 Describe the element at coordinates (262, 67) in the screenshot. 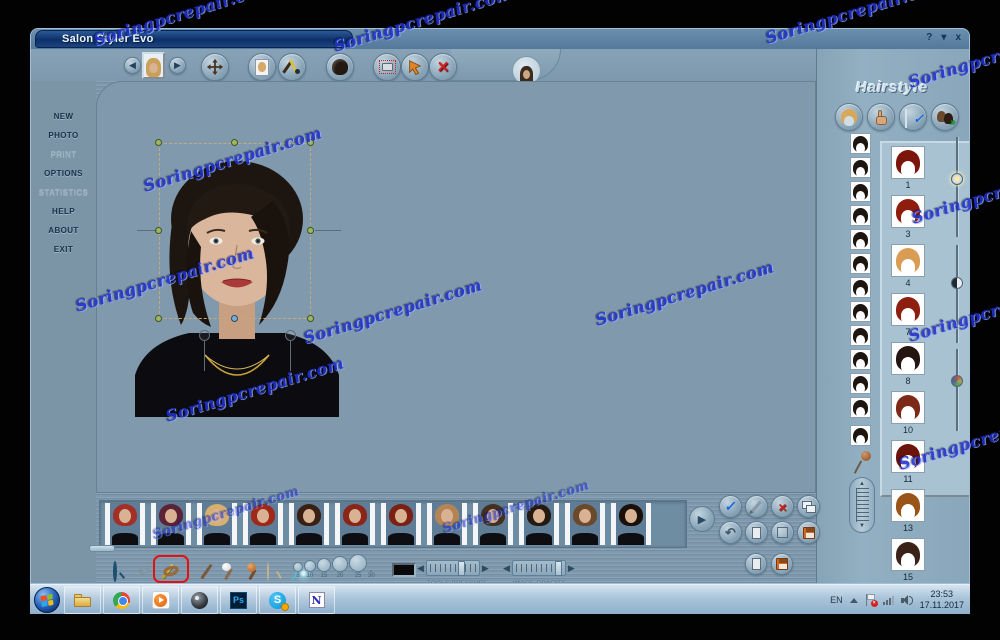

I see `photo-mode-button` at that location.